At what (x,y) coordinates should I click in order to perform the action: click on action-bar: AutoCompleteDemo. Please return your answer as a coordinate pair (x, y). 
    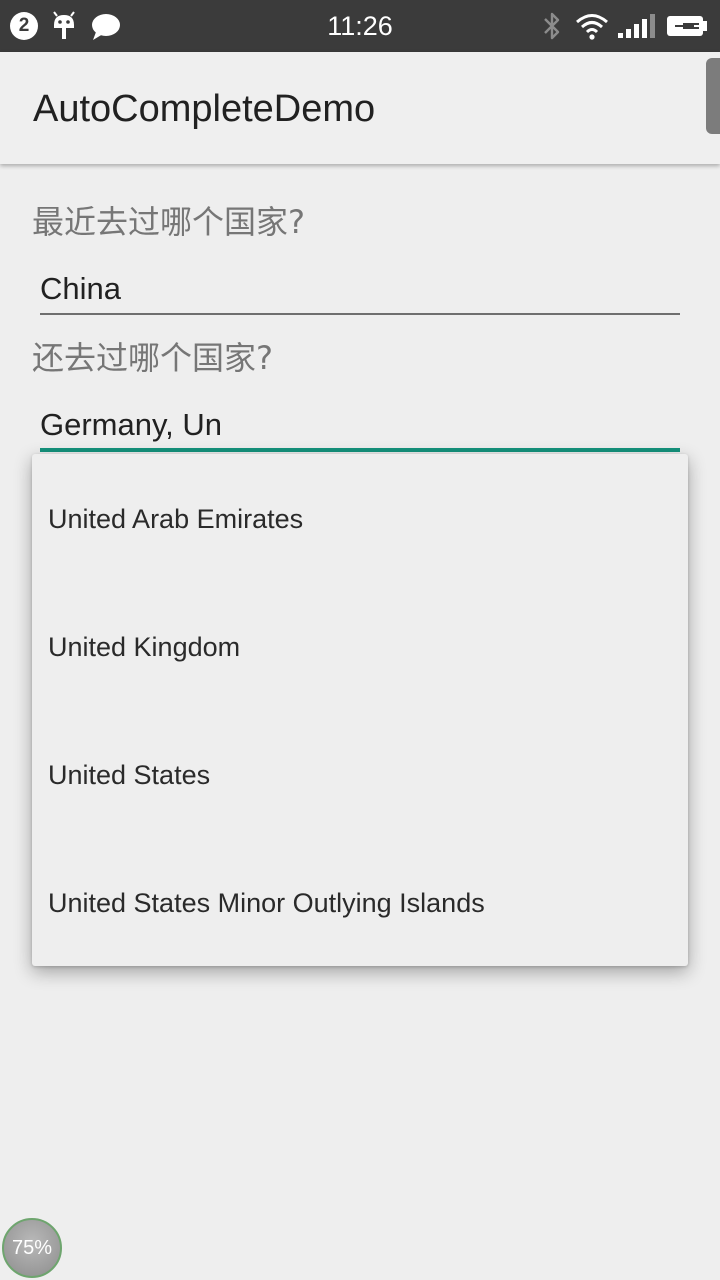
    Looking at the image, I should click on (360, 108).